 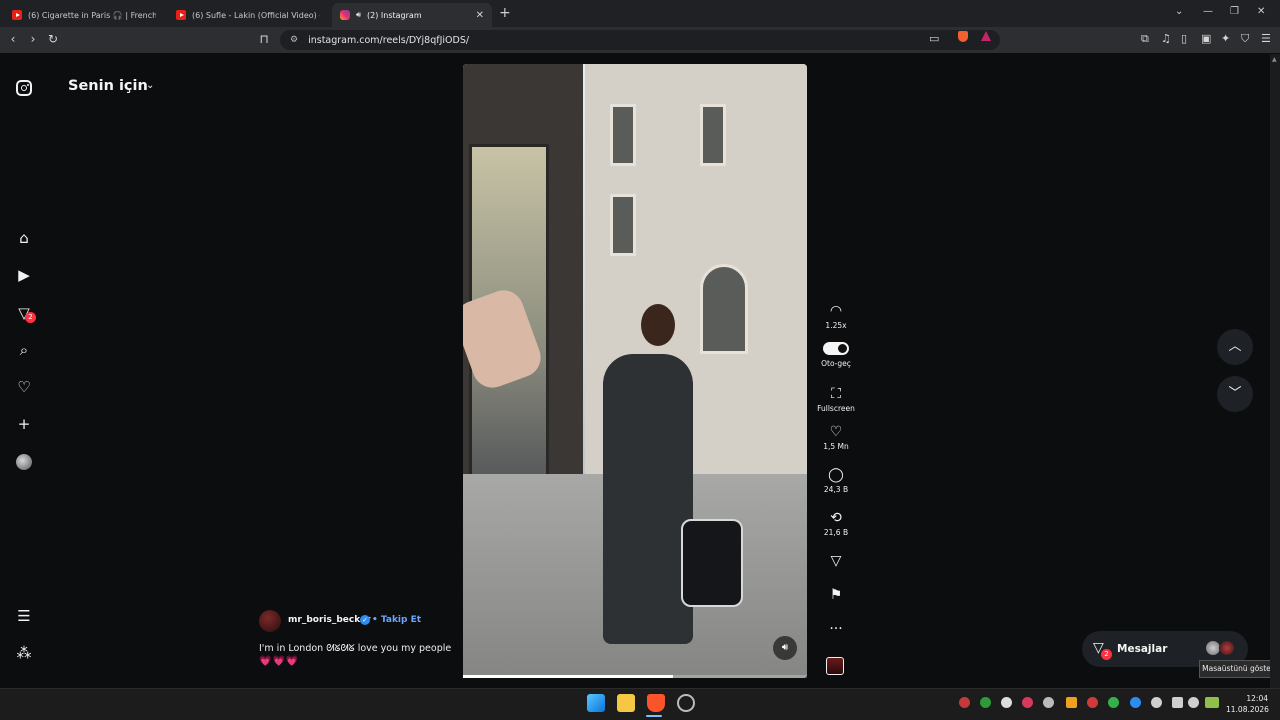 What do you see at coordinates (623, 135) in the screenshot?
I see `video-window` at bounding box center [623, 135].